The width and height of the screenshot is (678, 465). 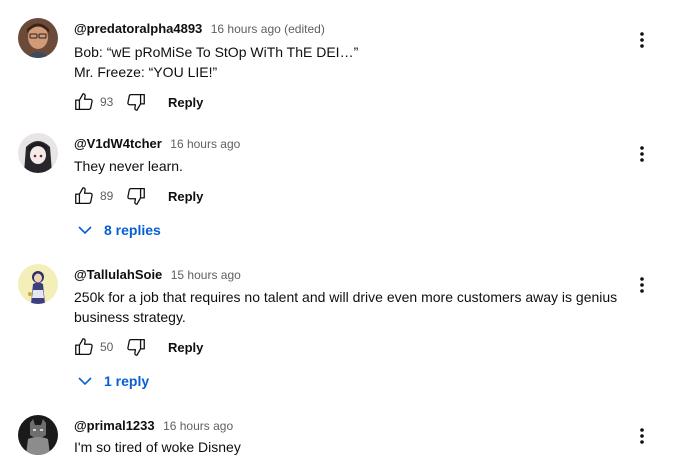 I want to click on comment-text-line: Bob: “wE pRoMiSe To StOp WiTh ThE DEI…”, so click(x=216, y=52).